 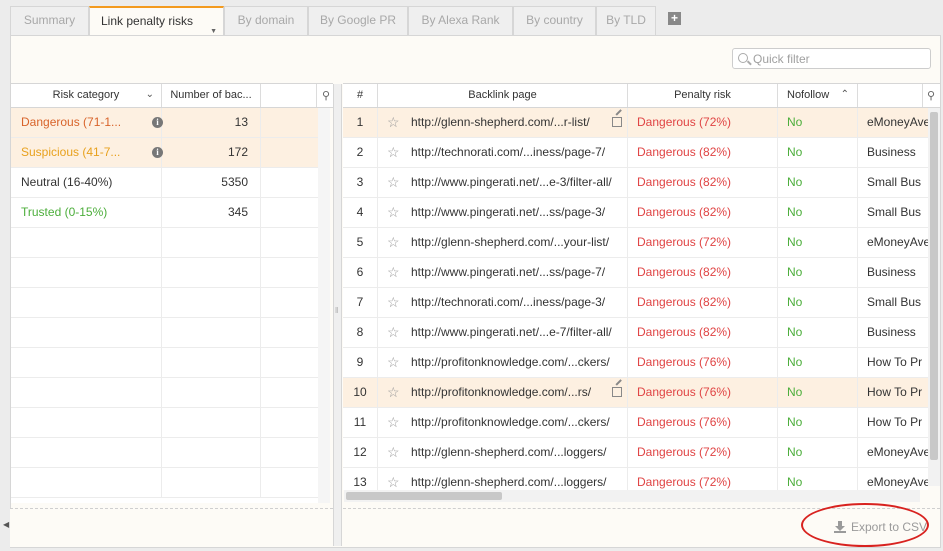 I want to click on backlink-url: http://technorati.com/...iness/page-7/, so click(x=508, y=152).